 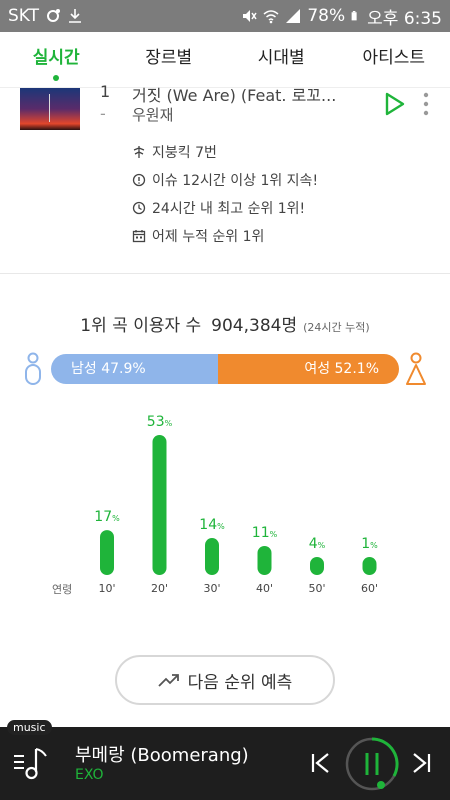 I want to click on sync-icon, so click(x=54, y=15).